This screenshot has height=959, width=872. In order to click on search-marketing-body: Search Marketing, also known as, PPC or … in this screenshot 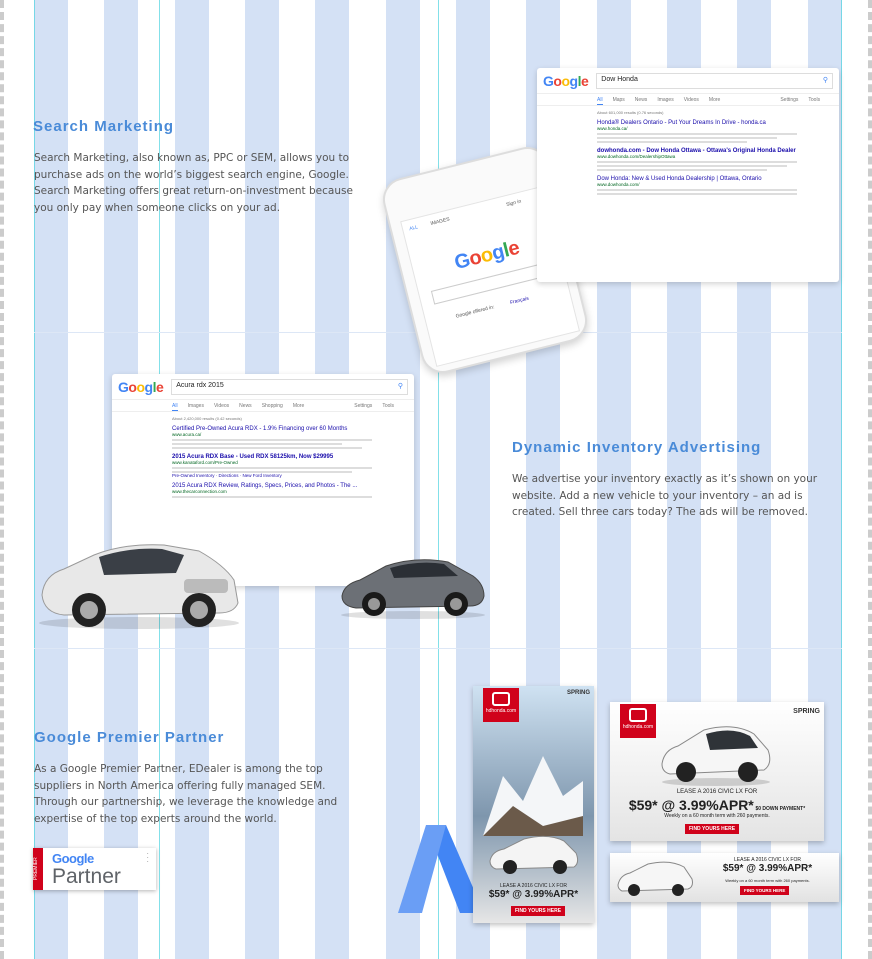, I will do `click(193, 183)`.